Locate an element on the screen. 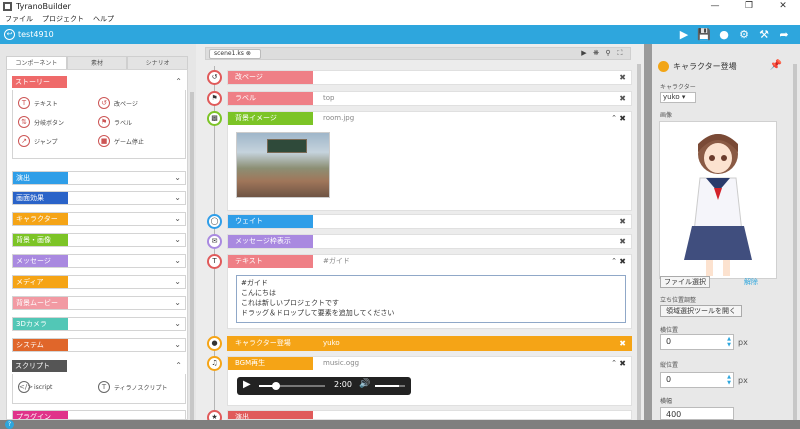 This screenshot has height=429, width=800. component-iscript: </> iscript is located at coordinates (35, 387).